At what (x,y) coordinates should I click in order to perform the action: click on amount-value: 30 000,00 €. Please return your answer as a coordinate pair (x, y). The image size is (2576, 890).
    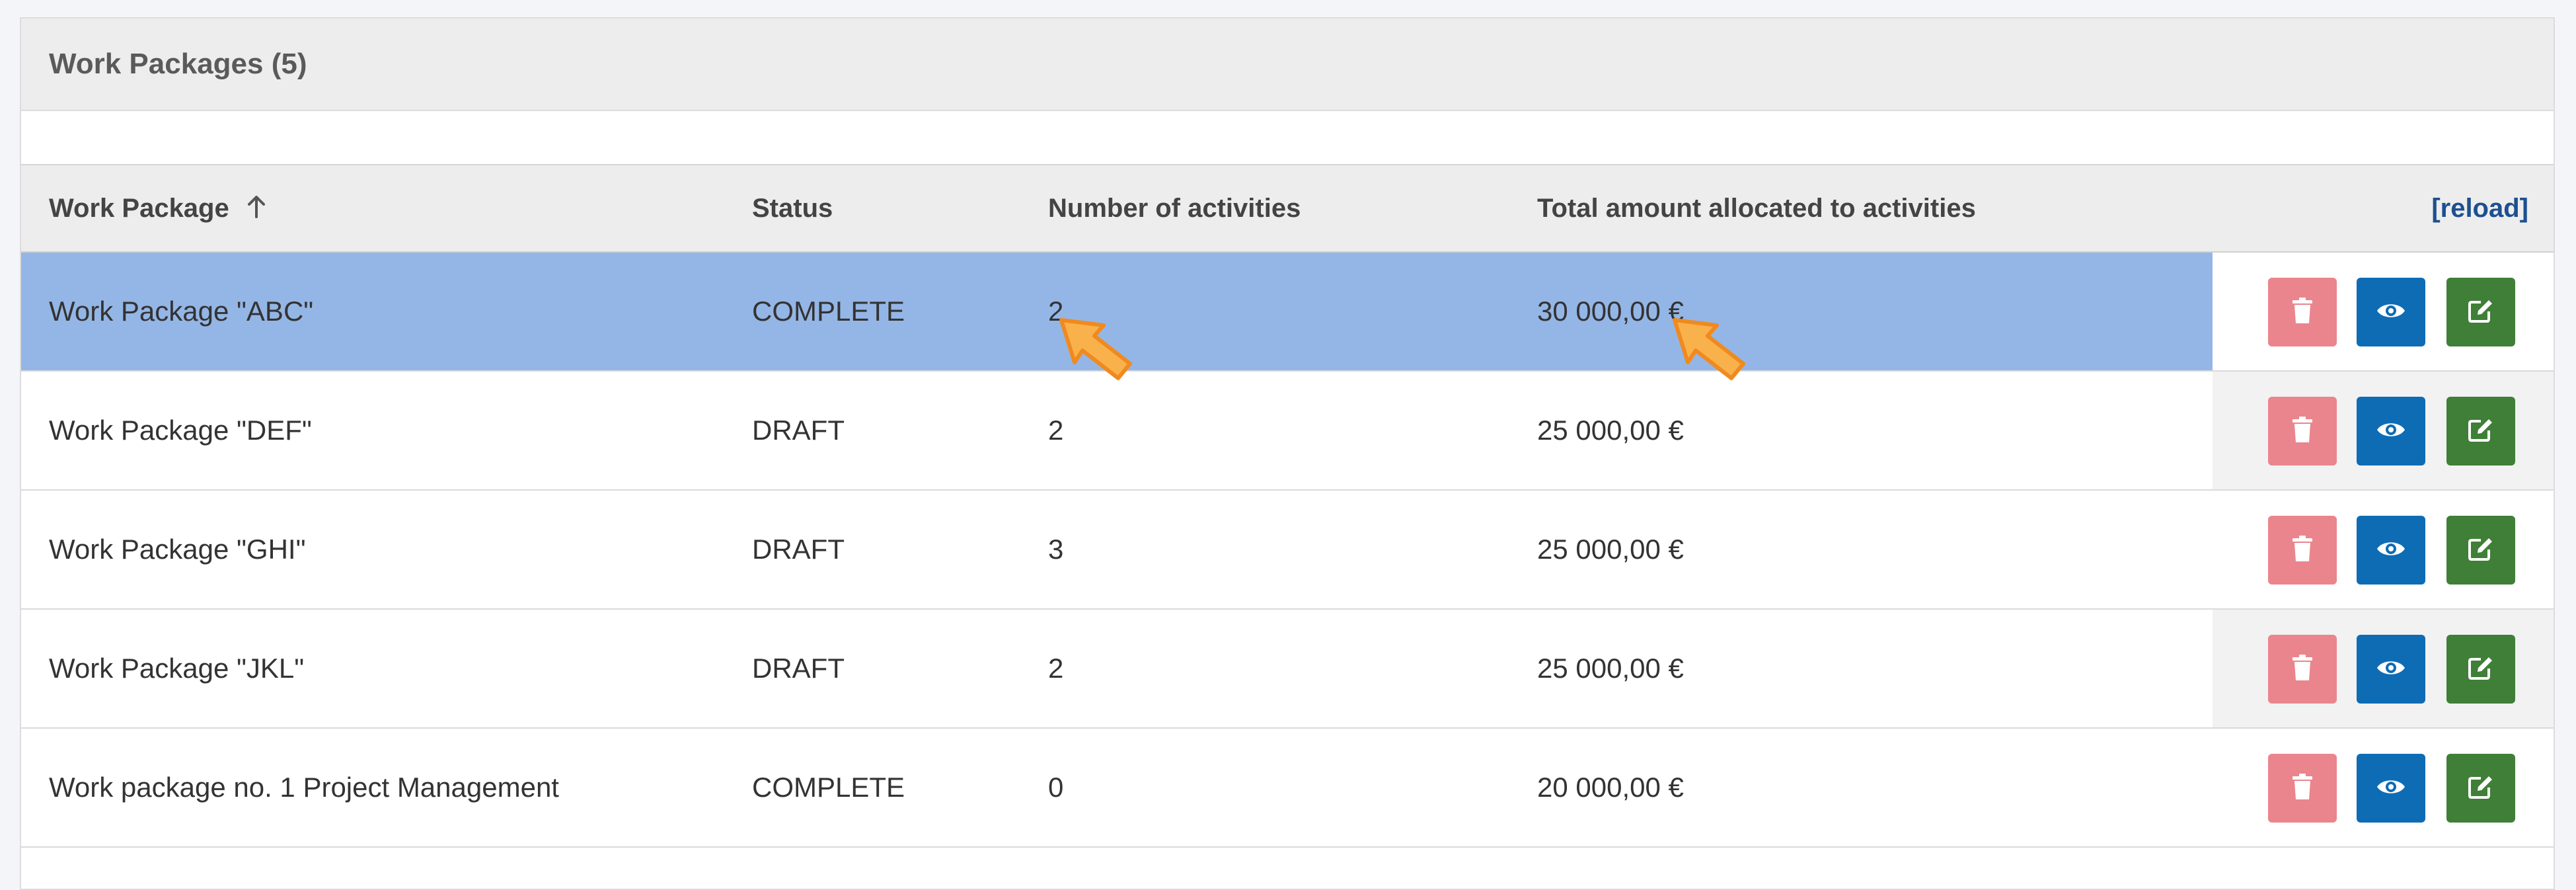
    Looking at the image, I should click on (1611, 311).